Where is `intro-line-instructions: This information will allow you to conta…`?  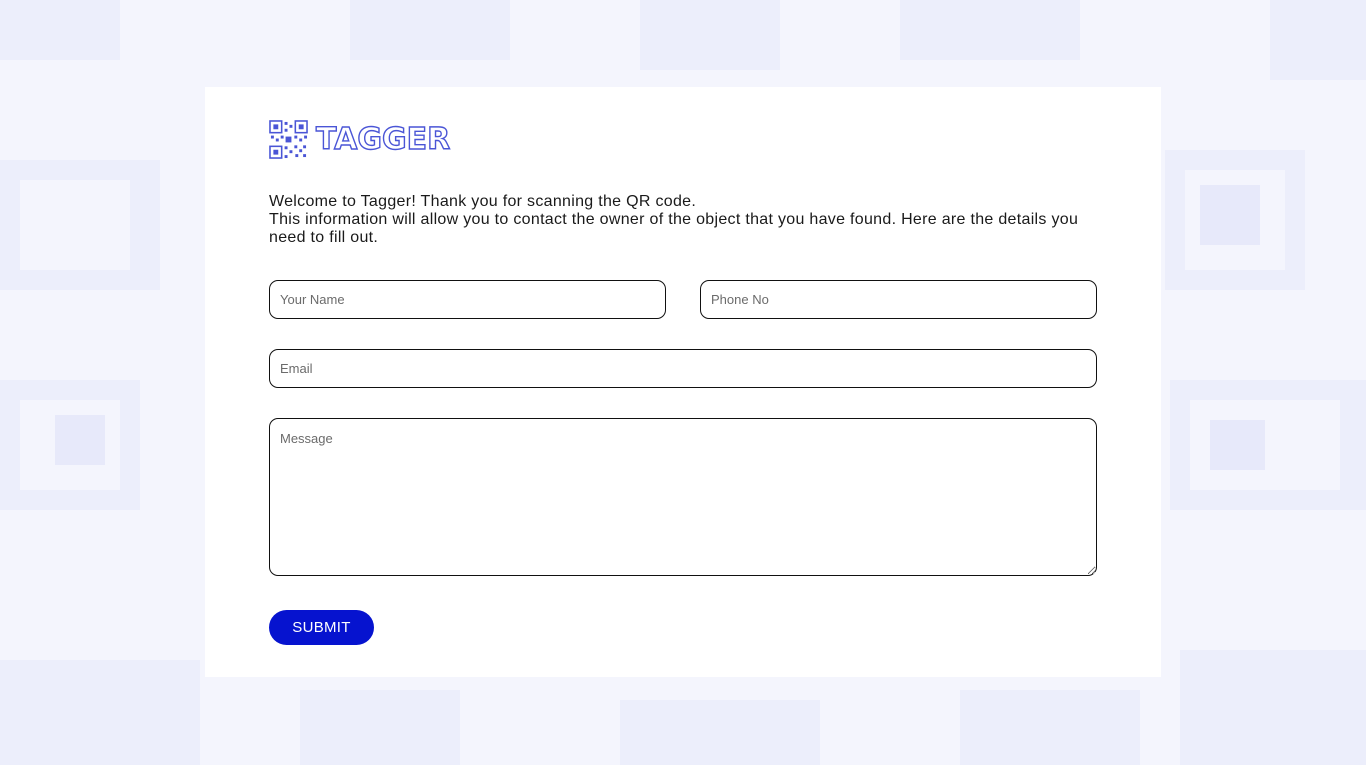 intro-line-instructions: This information will allow you to conta… is located at coordinates (674, 228).